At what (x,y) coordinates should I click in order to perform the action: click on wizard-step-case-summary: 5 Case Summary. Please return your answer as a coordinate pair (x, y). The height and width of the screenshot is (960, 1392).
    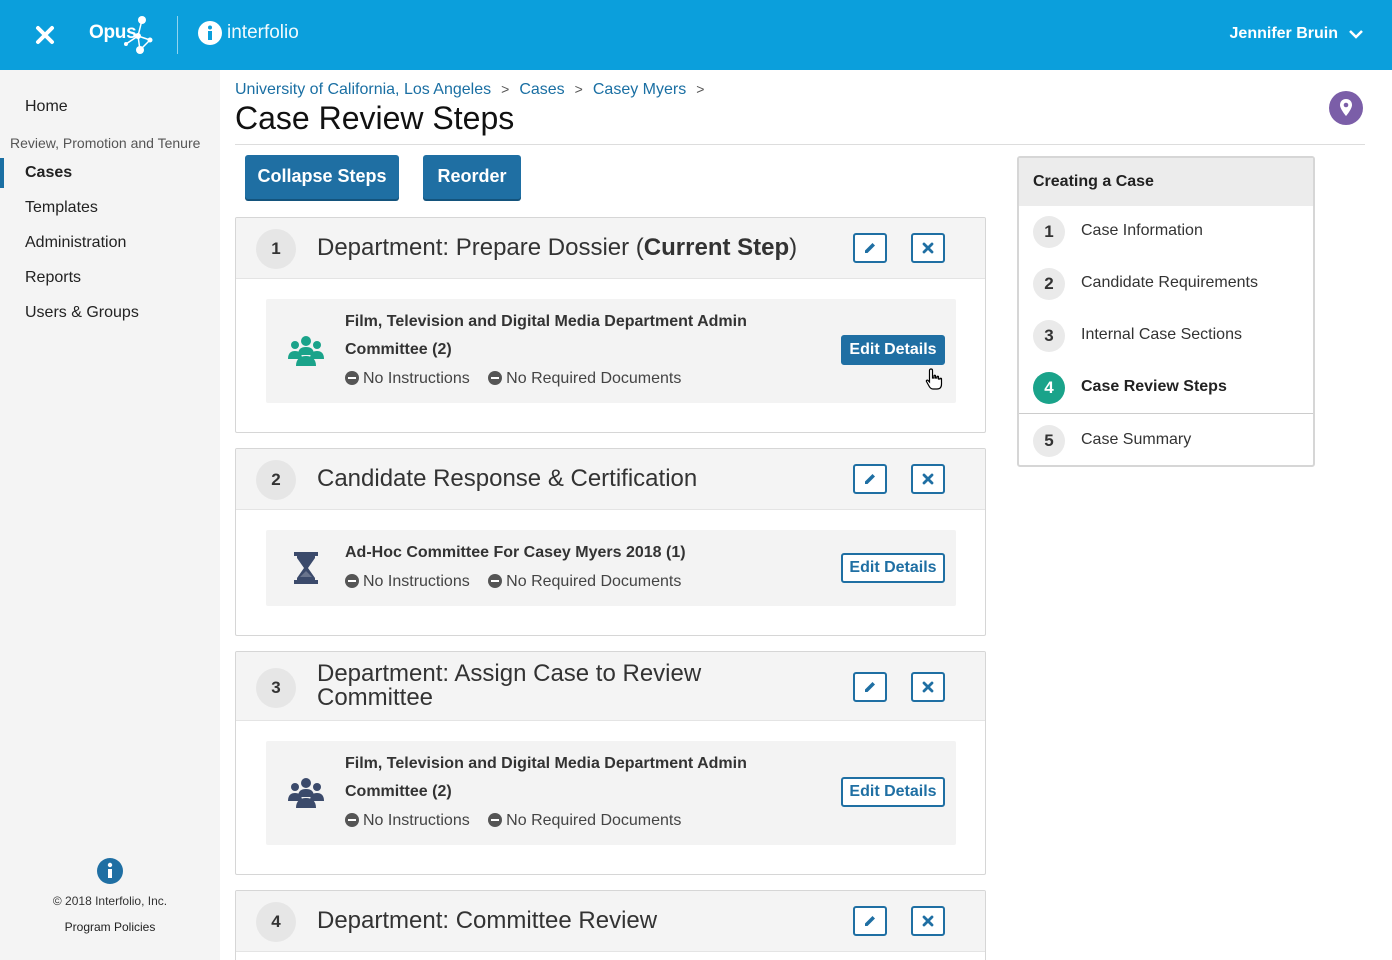
    Looking at the image, I should click on (1166, 441).